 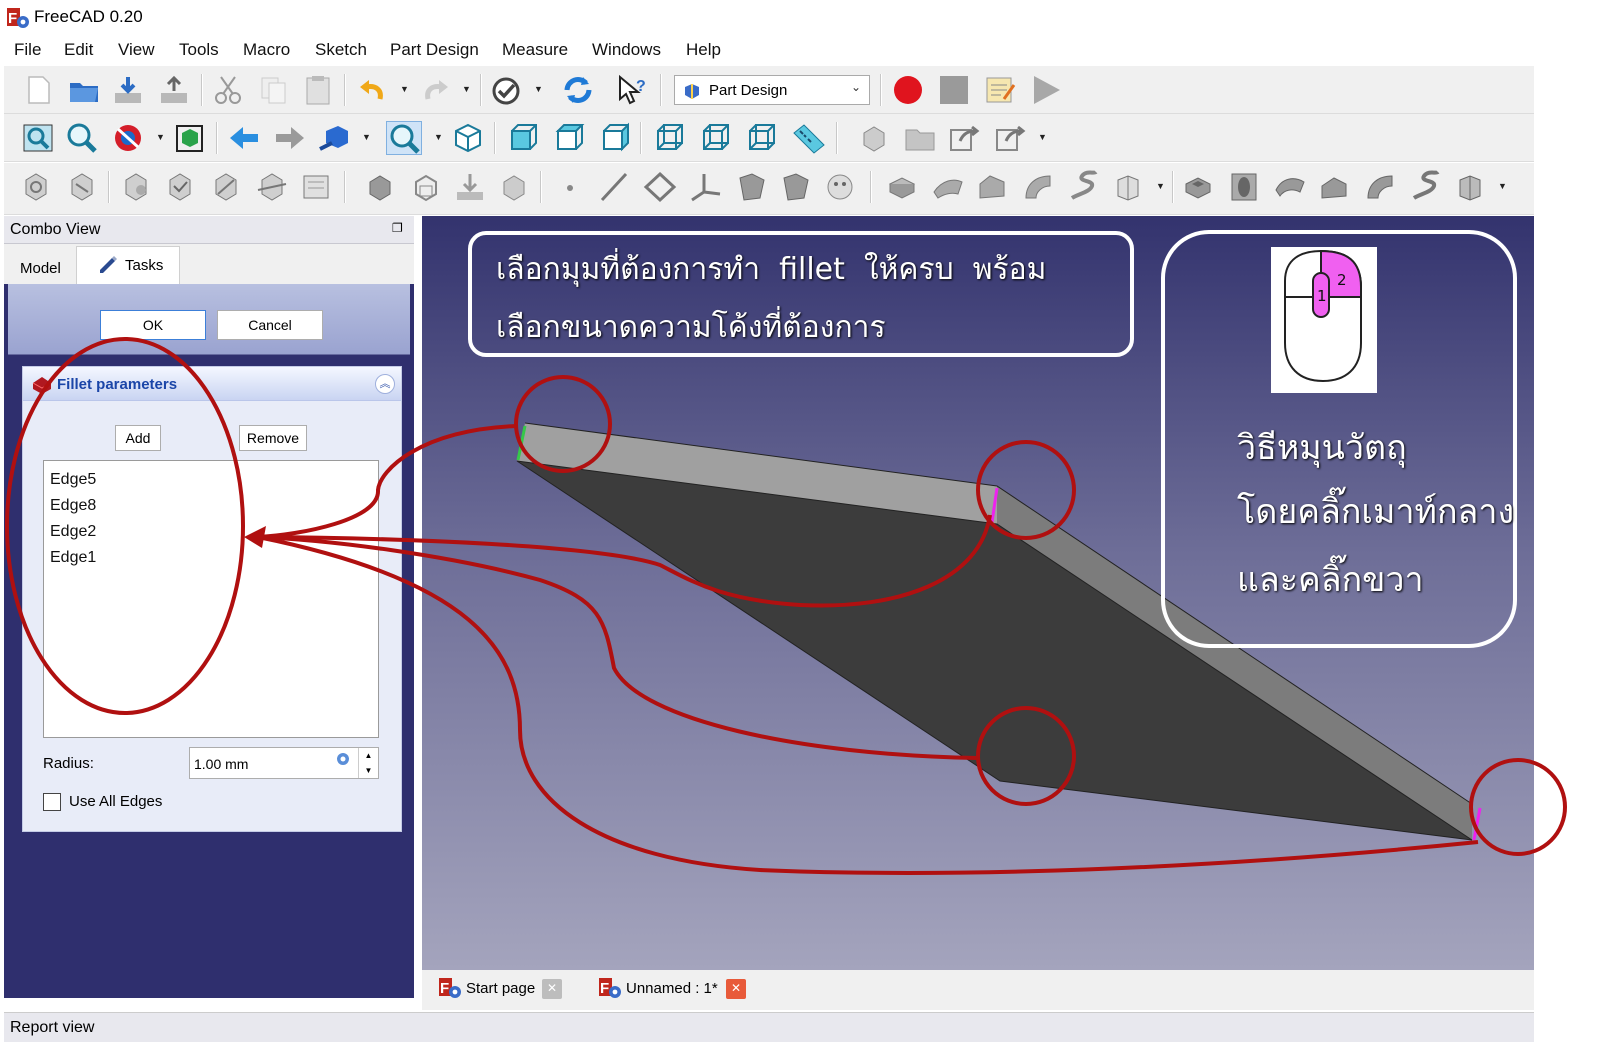 What do you see at coordinates (660, 187) in the screenshot?
I see `datum-plane-icon` at bounding box center [660, 187].